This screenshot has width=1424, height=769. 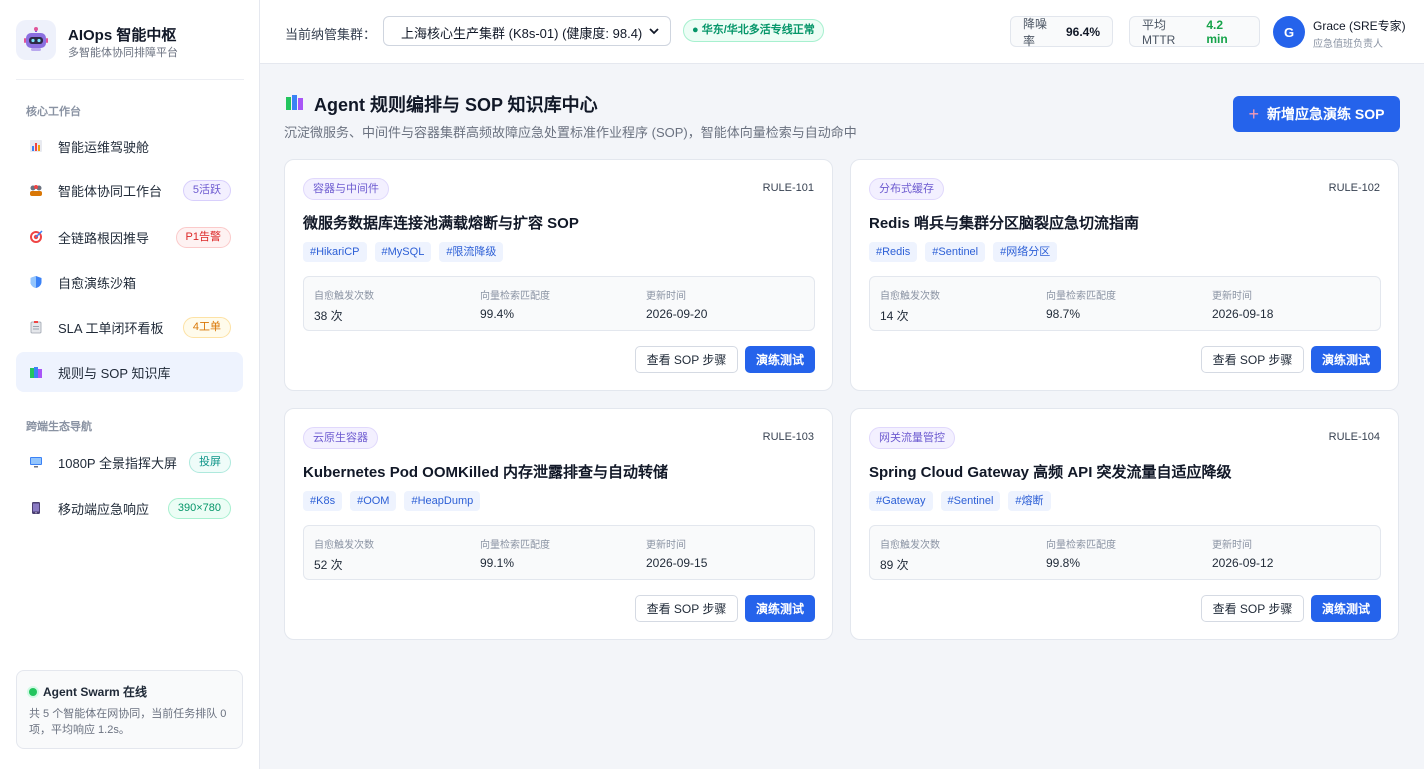 I want to click on updated-date: 2026-09-18, so click(x=1243, y=314).